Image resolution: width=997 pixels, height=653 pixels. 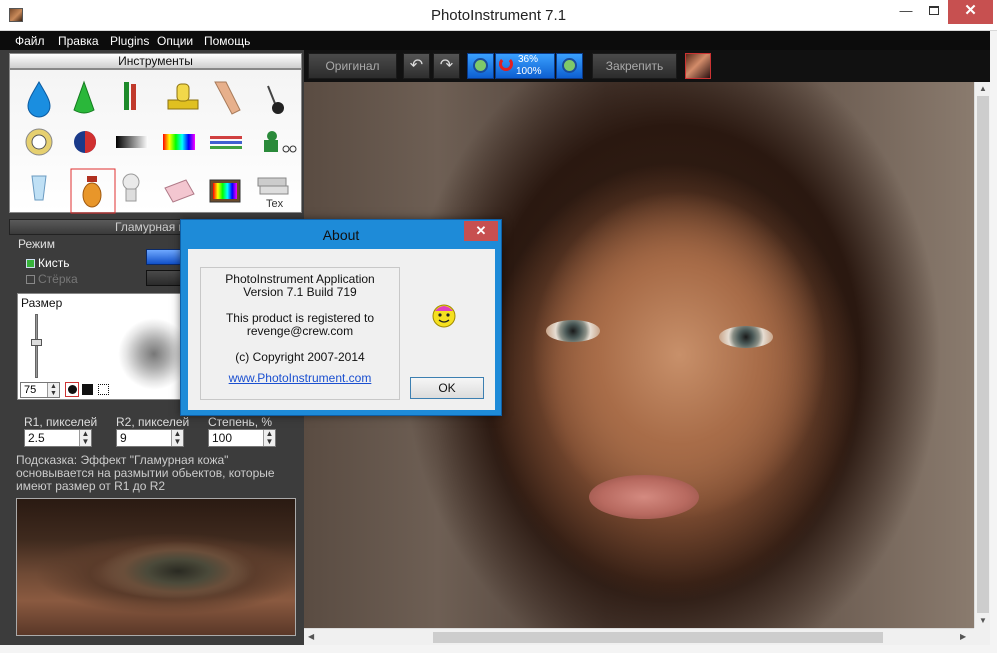 I want to click on about-website-link: www.PhotoInstrument.com, so click(x=300, y=378).